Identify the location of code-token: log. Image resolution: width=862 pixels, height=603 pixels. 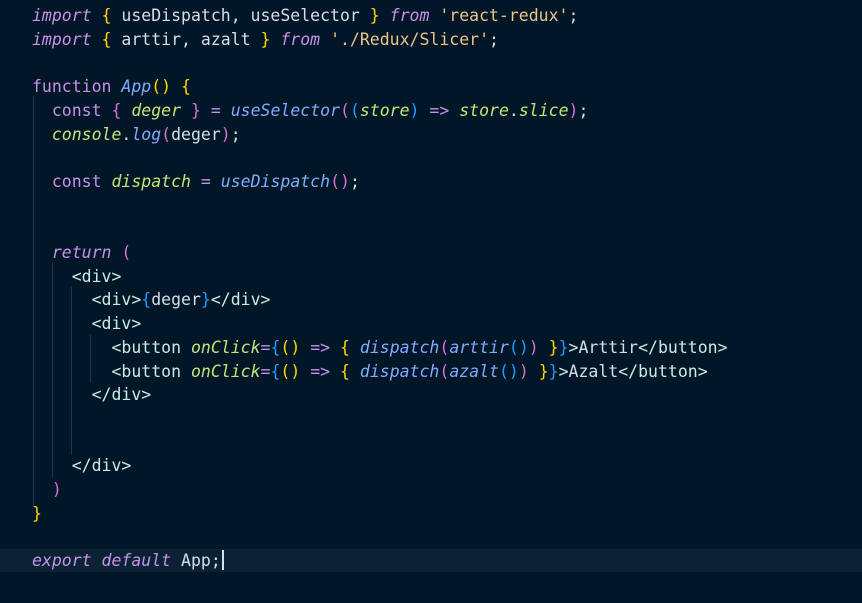
(146, 134).